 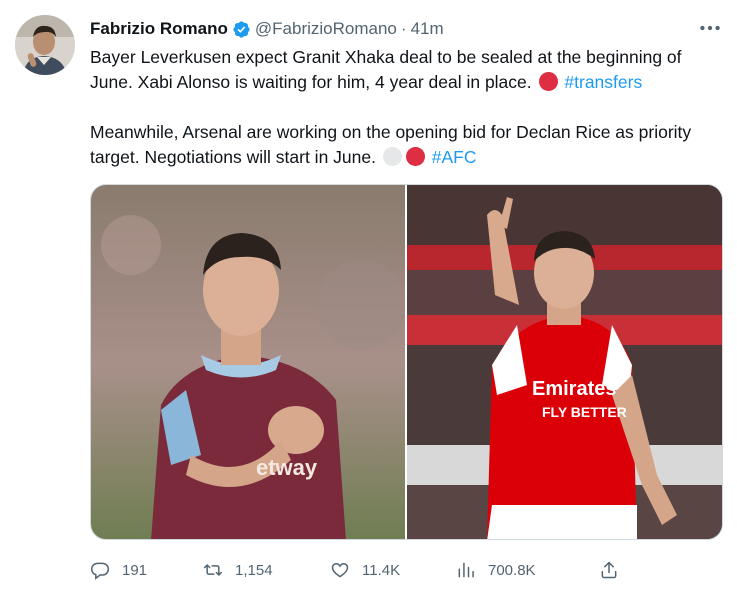 What do you see at coordinates (287, 467) in the screenshot?
I see `svg-text: etway` at bounding box center [287, 467].